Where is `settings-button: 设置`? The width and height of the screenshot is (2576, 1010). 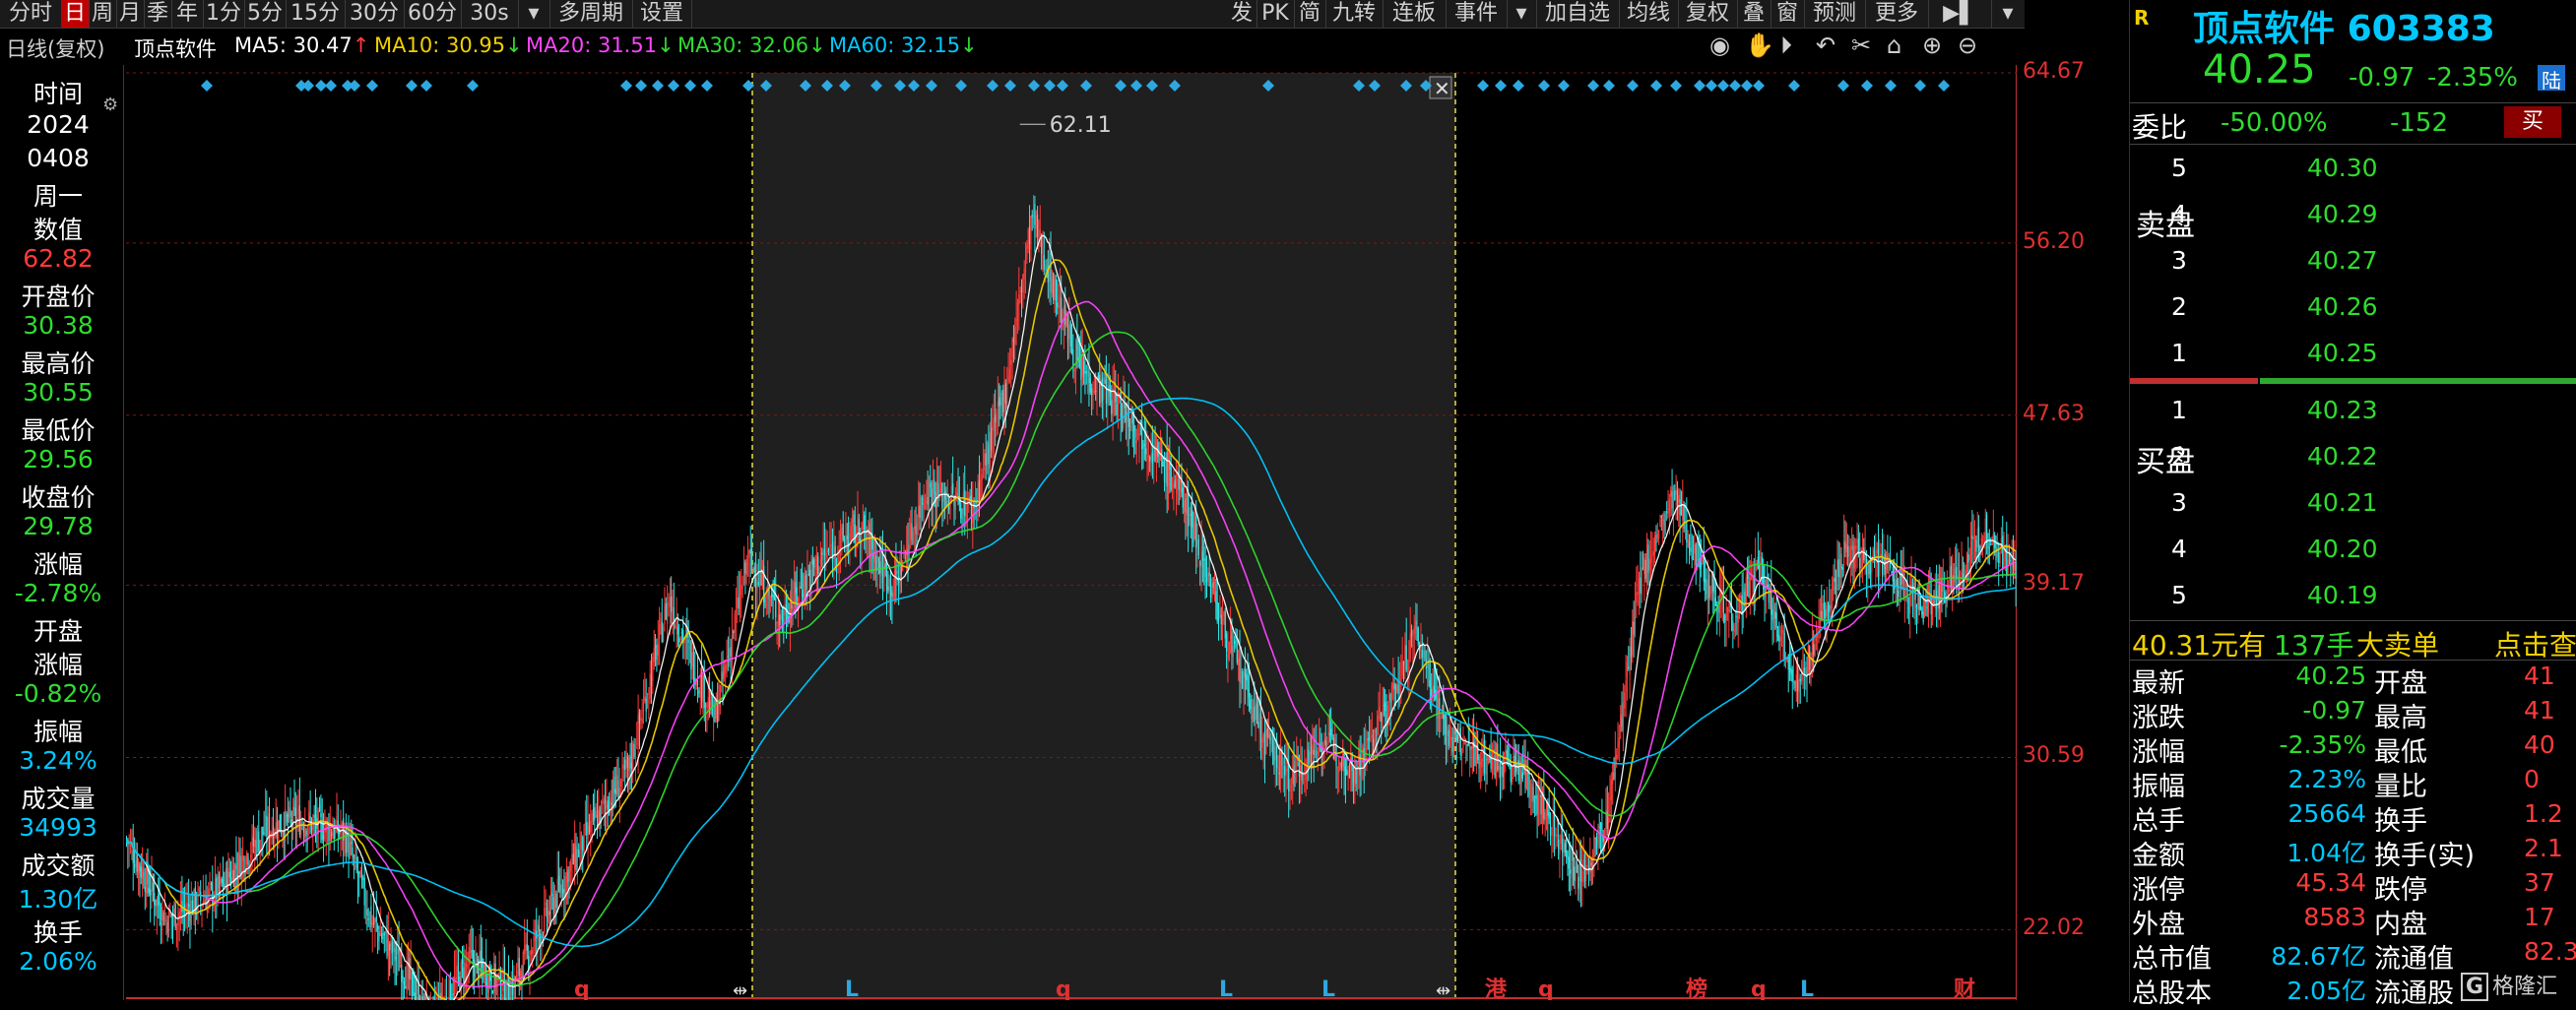
settings-button: 设置 is located at coordinates (662, 14).